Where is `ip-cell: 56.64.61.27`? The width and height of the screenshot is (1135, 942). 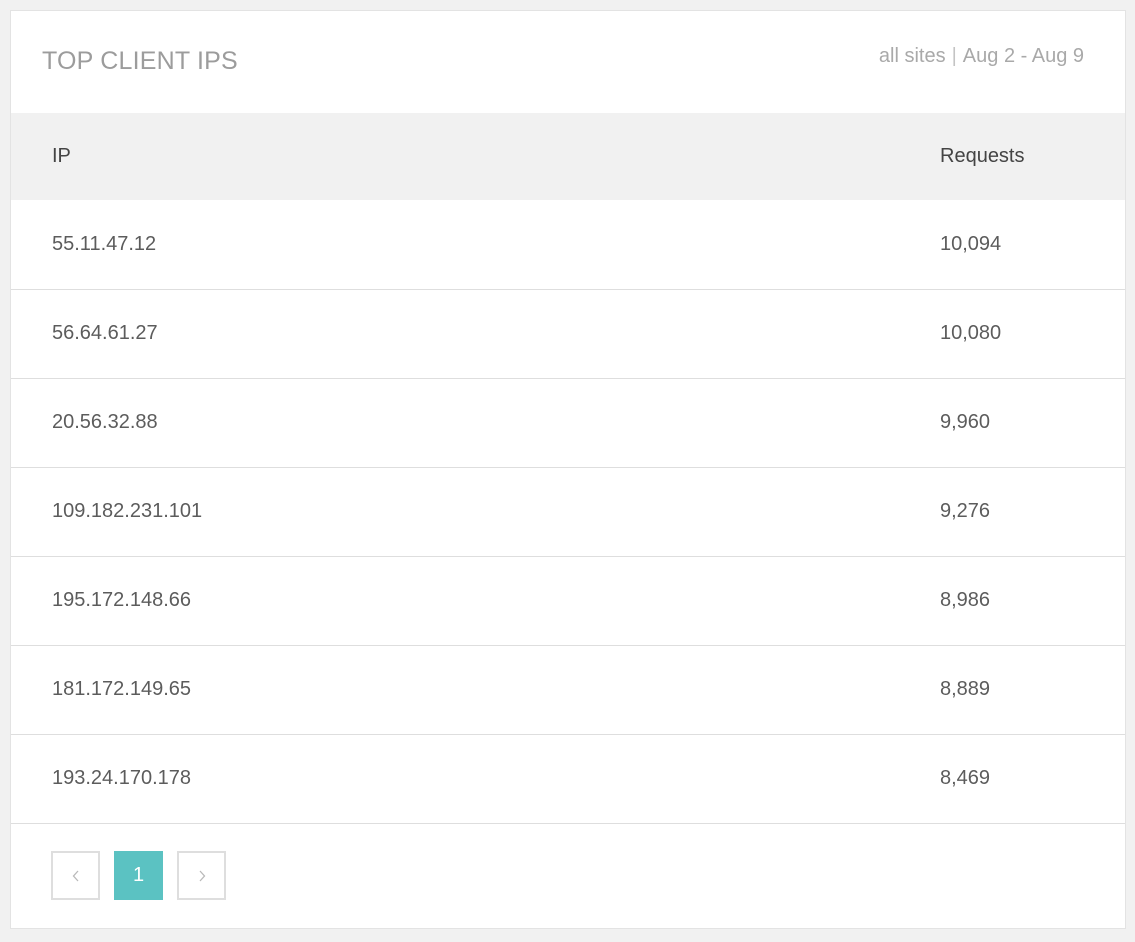
ip-cell: 56.64.61.27 is located at coordinates (475, 334).